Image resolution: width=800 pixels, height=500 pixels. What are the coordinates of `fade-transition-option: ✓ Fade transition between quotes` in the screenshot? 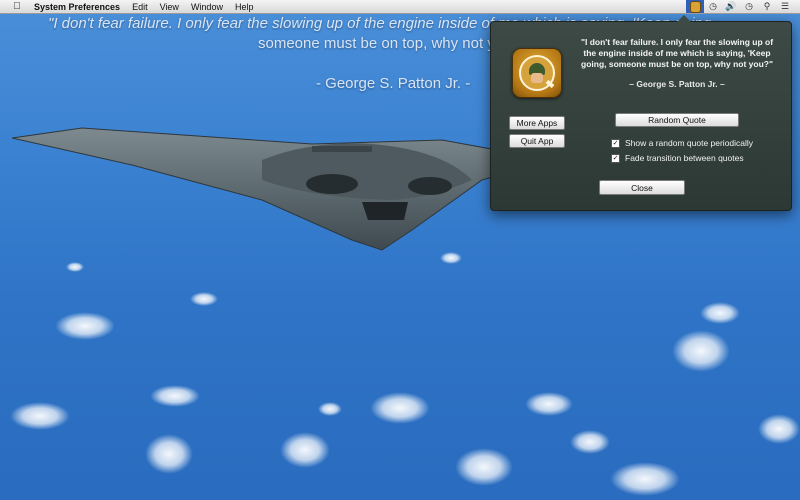 It's located at (677, 158).